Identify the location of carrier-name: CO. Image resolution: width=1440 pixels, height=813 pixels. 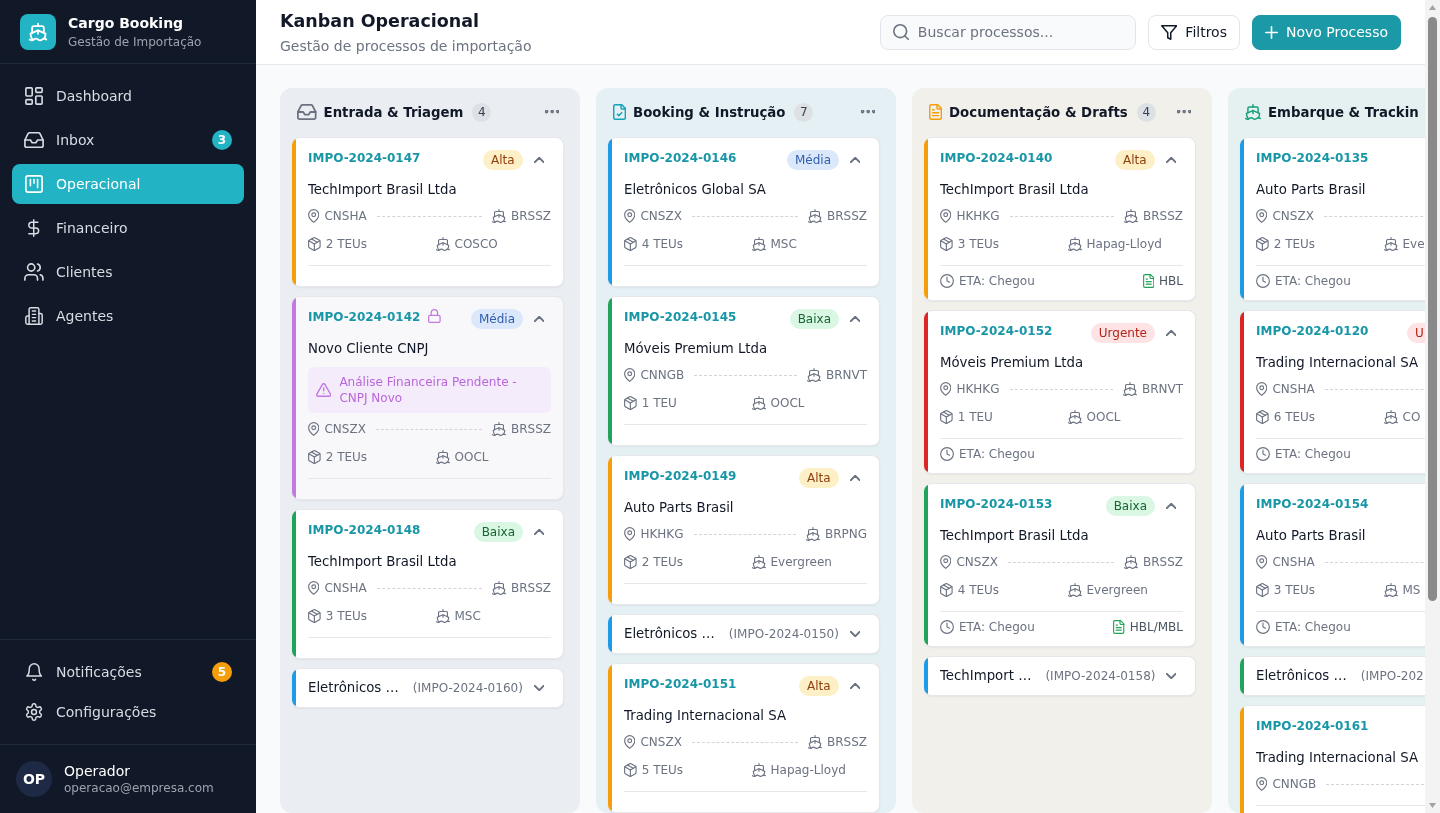
(1411, 417).